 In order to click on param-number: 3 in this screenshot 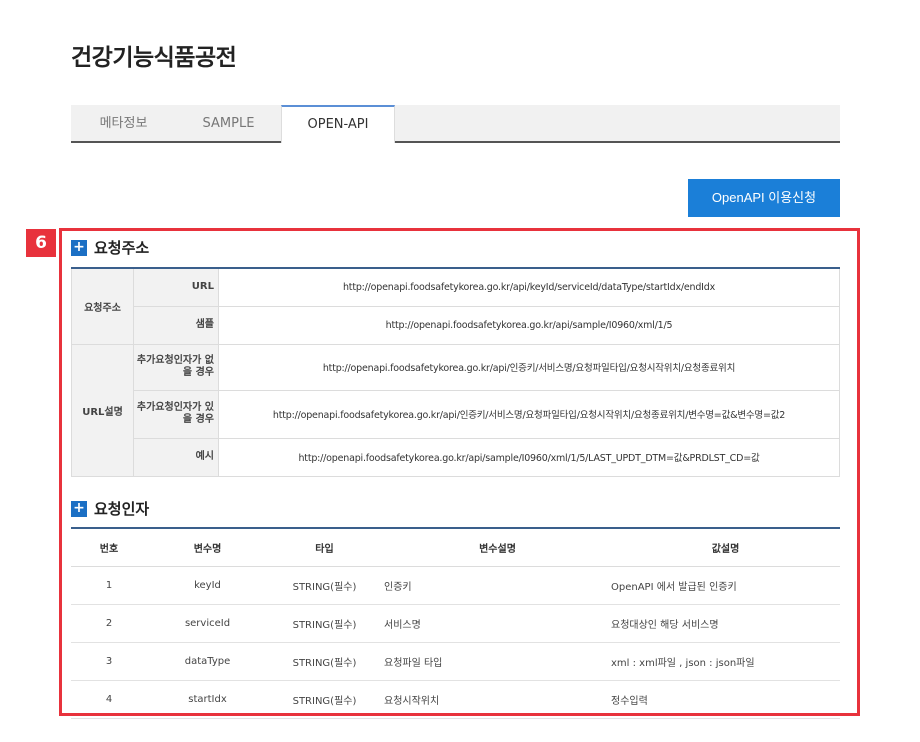, I will do `click(109, 661)`.